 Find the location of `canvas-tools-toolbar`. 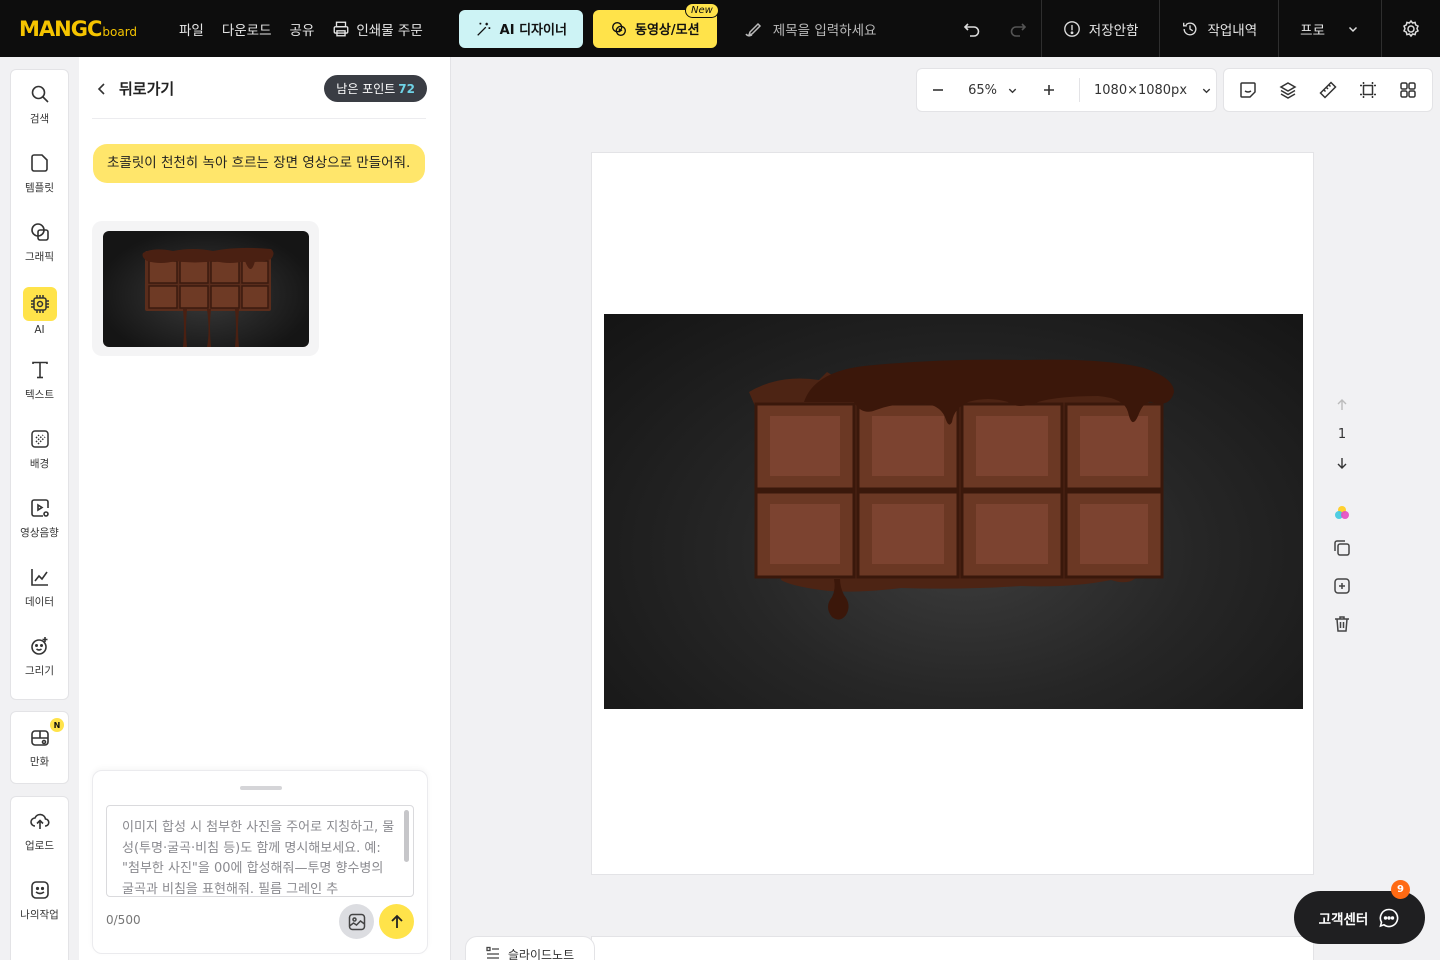

canvas-tools-toolbar is located at coordinates (1328, 90).